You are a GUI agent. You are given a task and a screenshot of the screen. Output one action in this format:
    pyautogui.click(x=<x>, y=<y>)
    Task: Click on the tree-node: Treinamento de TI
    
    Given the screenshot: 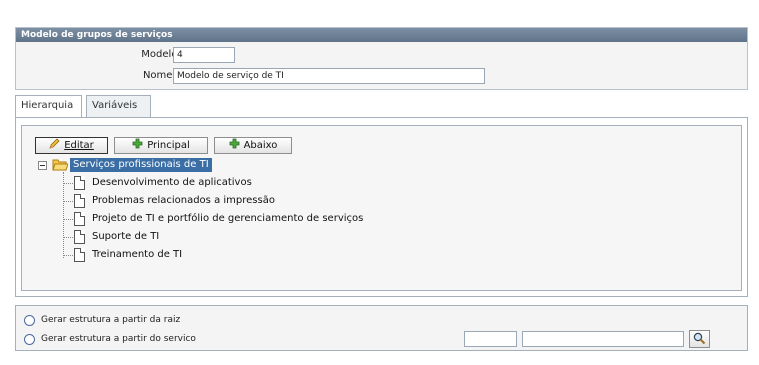 What is the action you would take?
    pyautogui.click(x=137, y=255)
    